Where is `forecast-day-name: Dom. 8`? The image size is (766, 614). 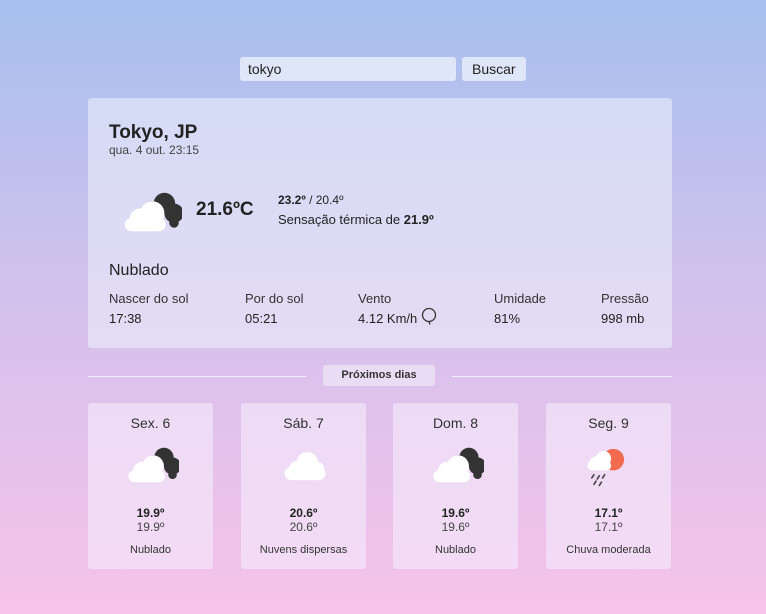
forecast-day-name: Dom. 8 is located at coordinates (455, 423).